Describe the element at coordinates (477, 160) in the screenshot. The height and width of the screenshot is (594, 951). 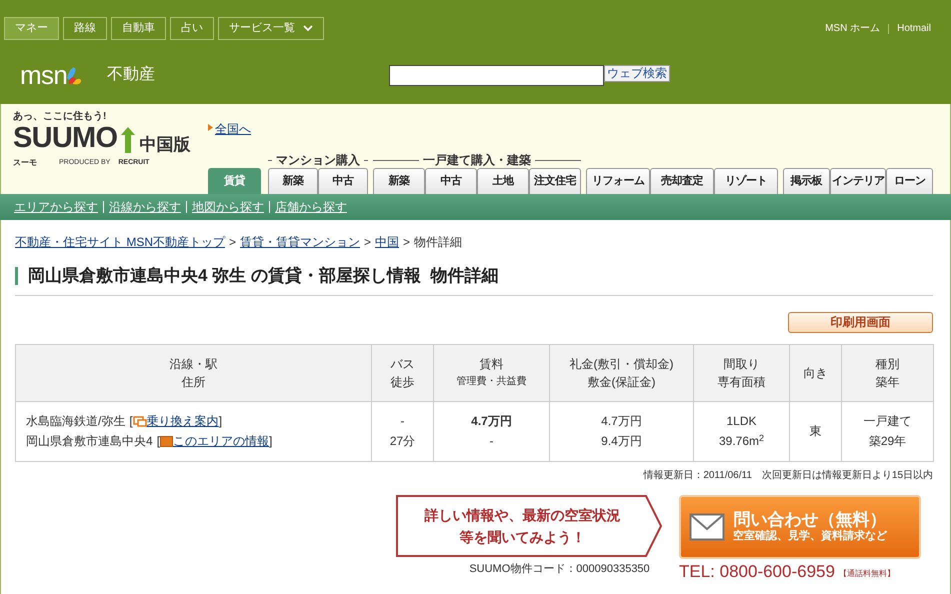
I see `tab-group-label: 一戸建て購入・建築` at that location.